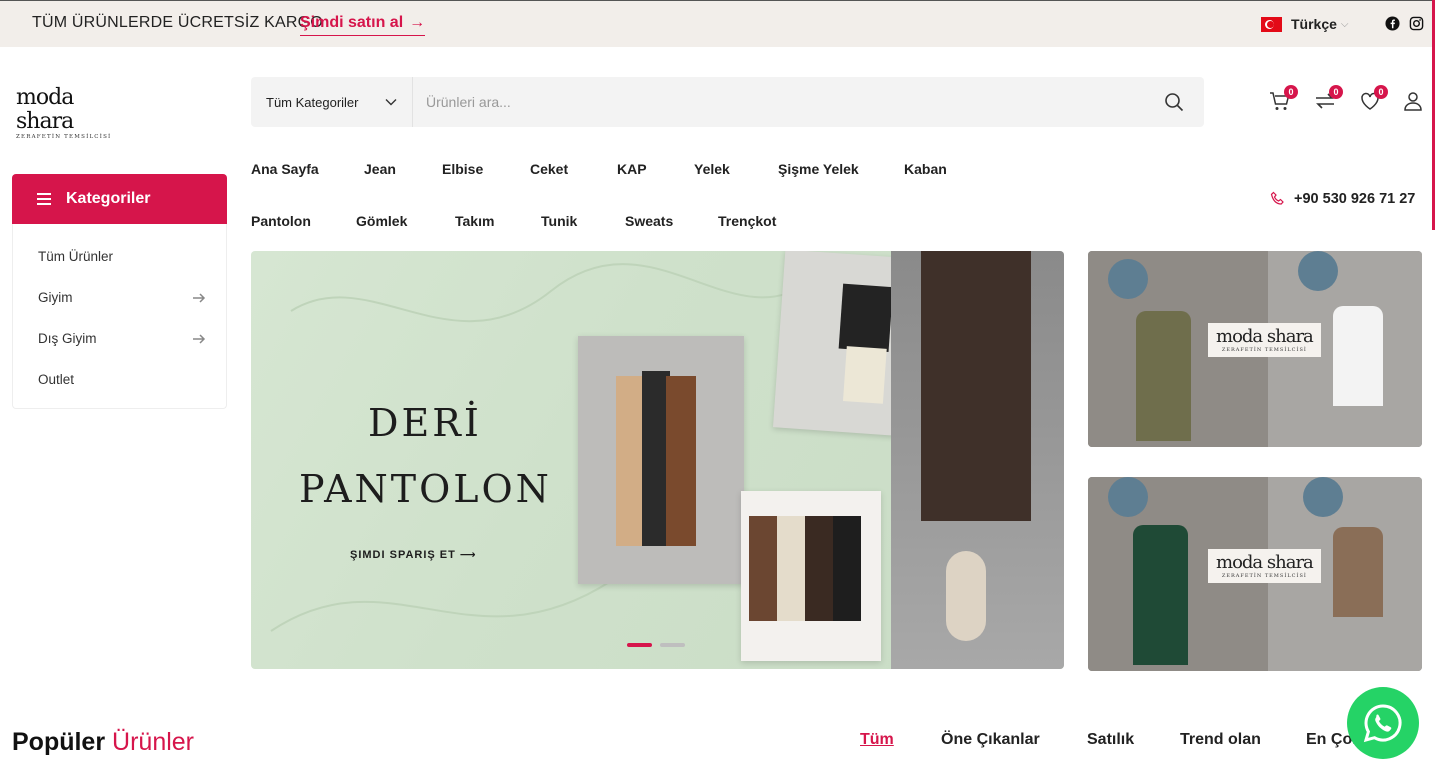  I want to click on chevron-down-icon, so click(391, 102).